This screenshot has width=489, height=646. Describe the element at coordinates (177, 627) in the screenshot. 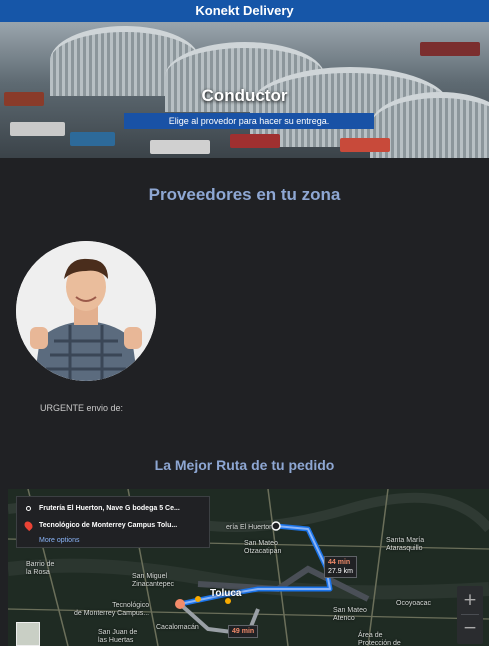

I see `map-label-cacalomacan: Cacalomacán` at that location.